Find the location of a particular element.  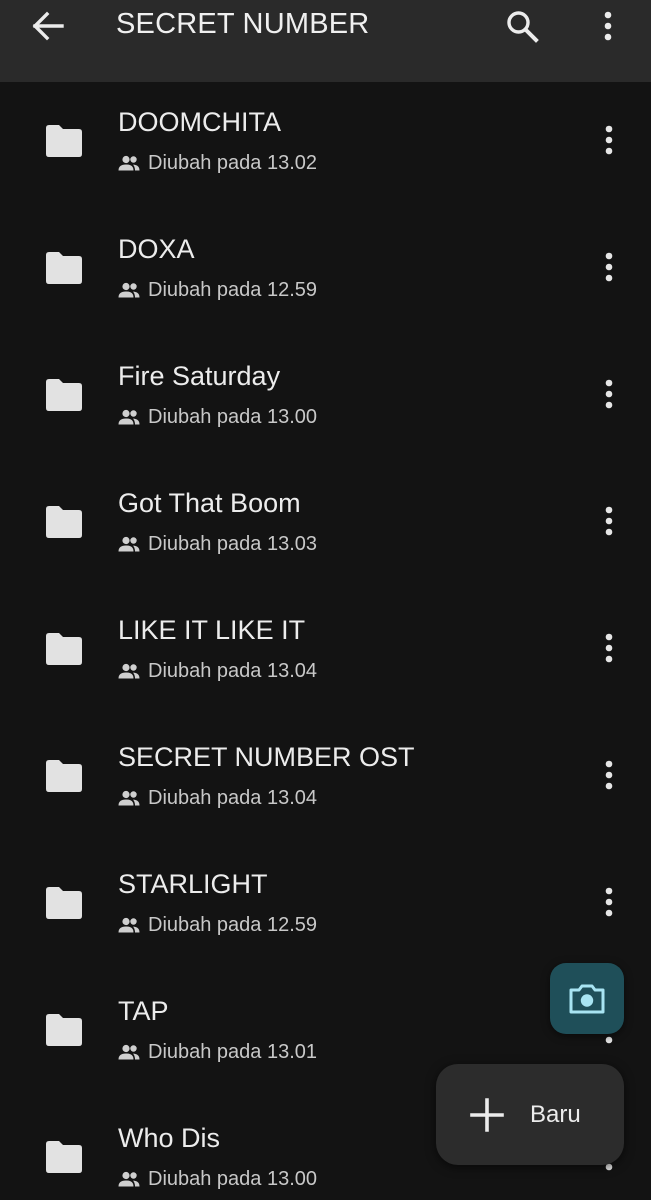

new-button-label: Baru is located at coordinates (555, 1114).